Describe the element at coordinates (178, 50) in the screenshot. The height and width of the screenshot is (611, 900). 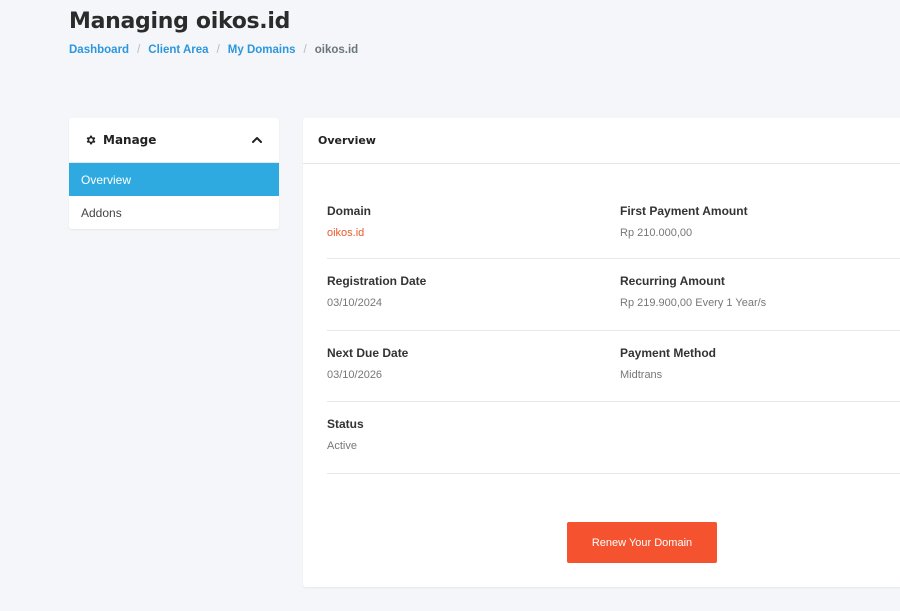
I see `breadcrumb-client-area: Client Area` at that location.